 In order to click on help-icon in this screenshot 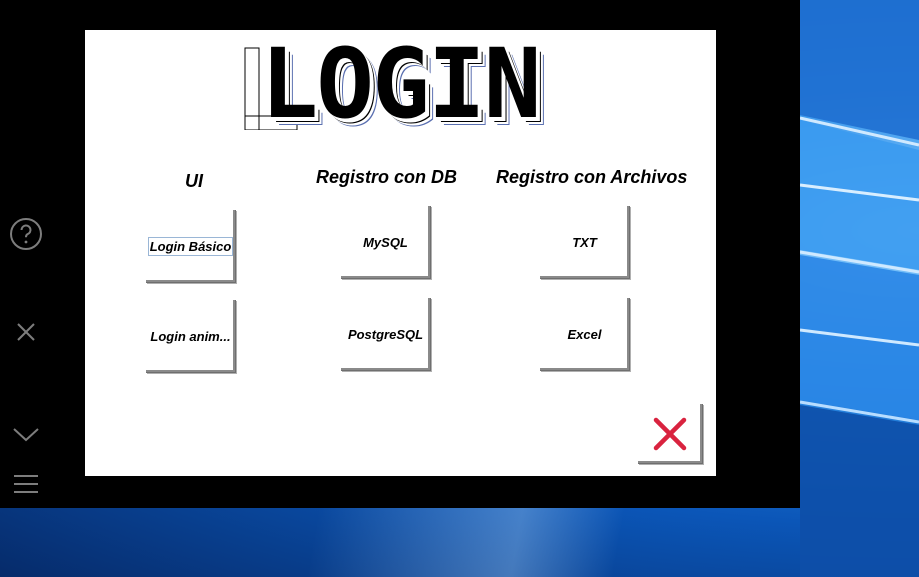, I will do `click(26, 234)`.